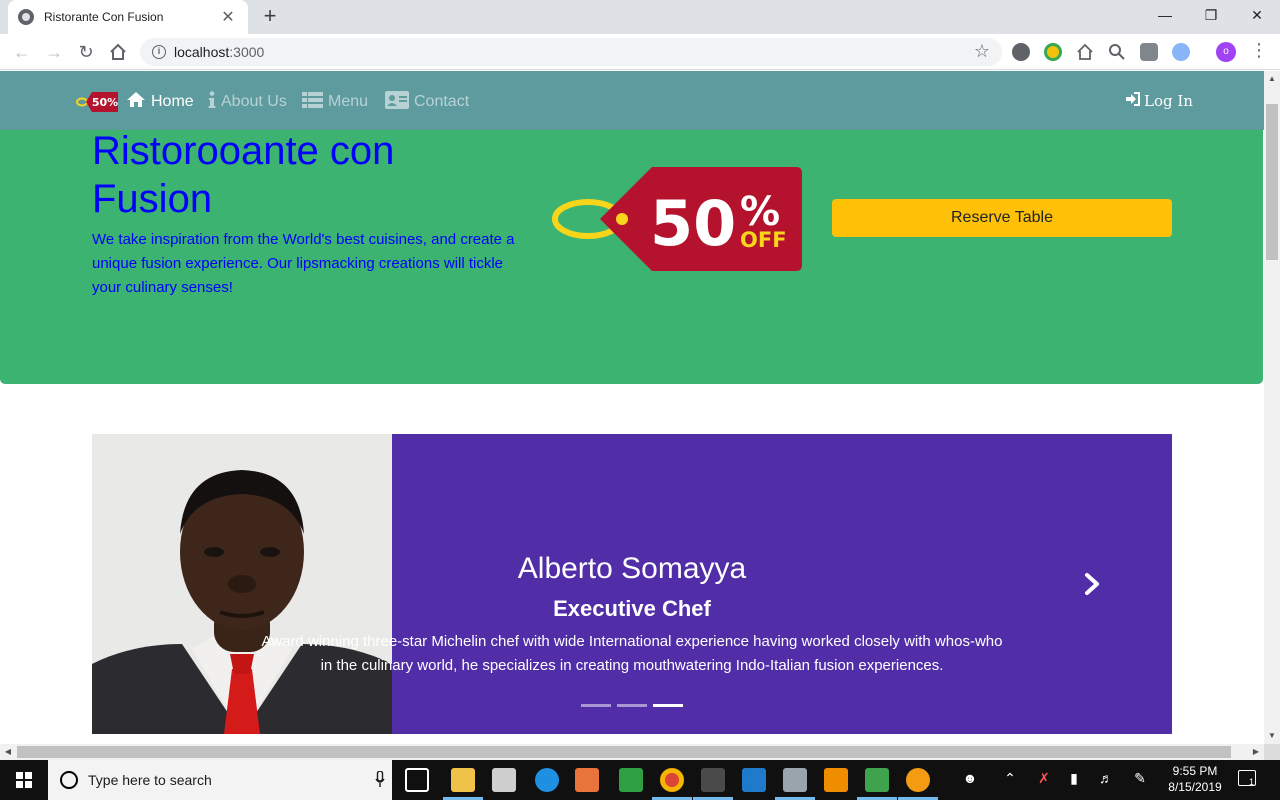 The width and height of the screenshot is (1280, 805). What do you see at coordinates (69, 780) in the screenshot?
I see `search-icon` at bounding box center [69, 780].